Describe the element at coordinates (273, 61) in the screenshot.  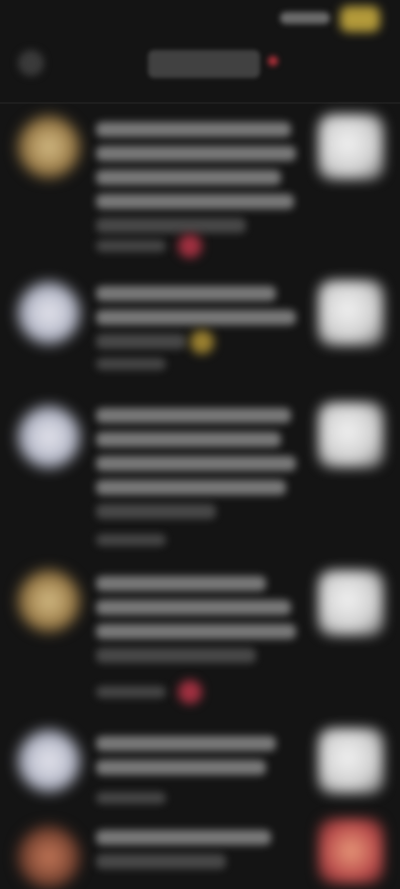
I see `notification-dot-icon` at that location.